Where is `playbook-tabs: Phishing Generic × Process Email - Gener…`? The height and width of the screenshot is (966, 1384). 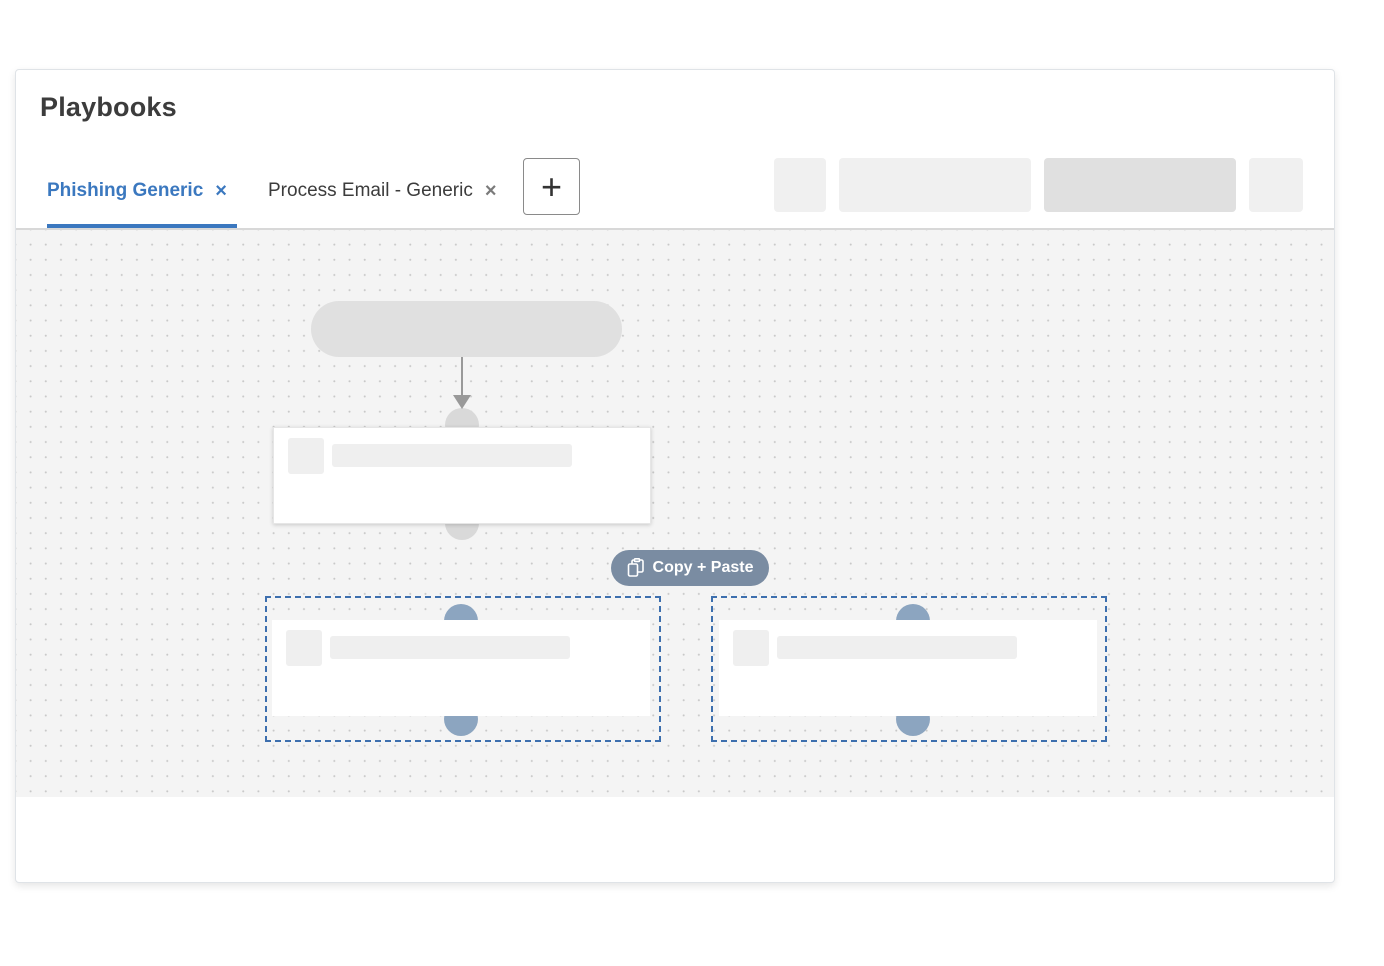
playbook-tabs: Phishing Generic × Process Email - Gener… is located at coordinates (675, 192).